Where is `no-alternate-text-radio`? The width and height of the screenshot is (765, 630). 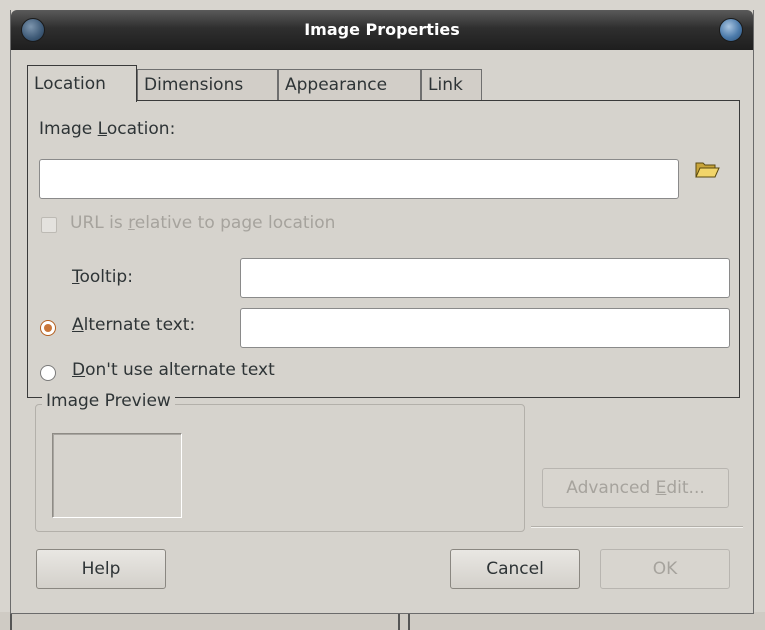 no-alternate-text-radio is located at coordinates (48, 373).